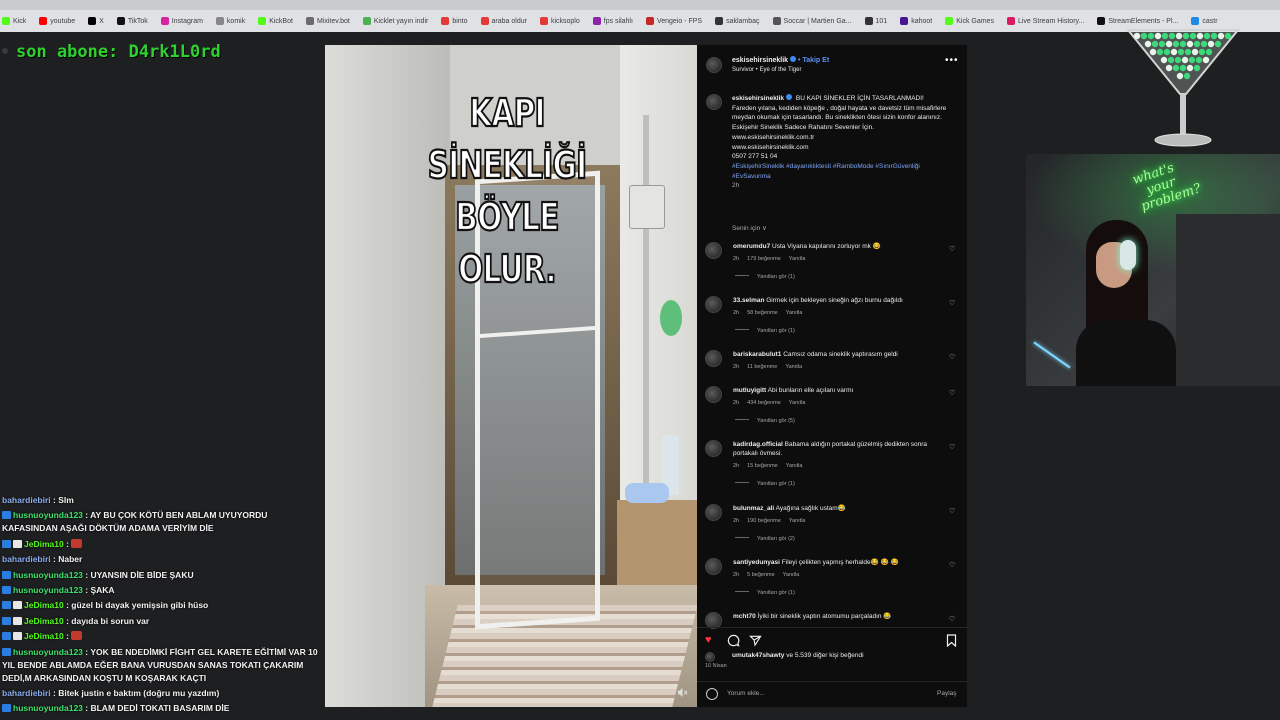  What do you see at coordinates (762, 367) in the screenshot?
I see `comment-likes: 11 beğenme` at bounding box center [762, 367].